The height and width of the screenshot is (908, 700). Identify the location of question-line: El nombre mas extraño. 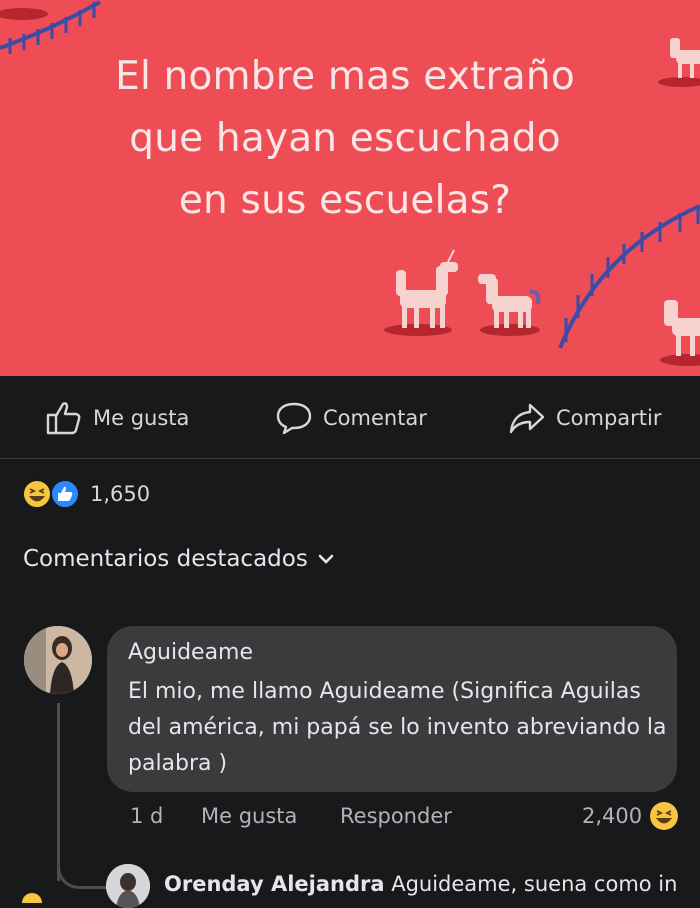
(345, 76).